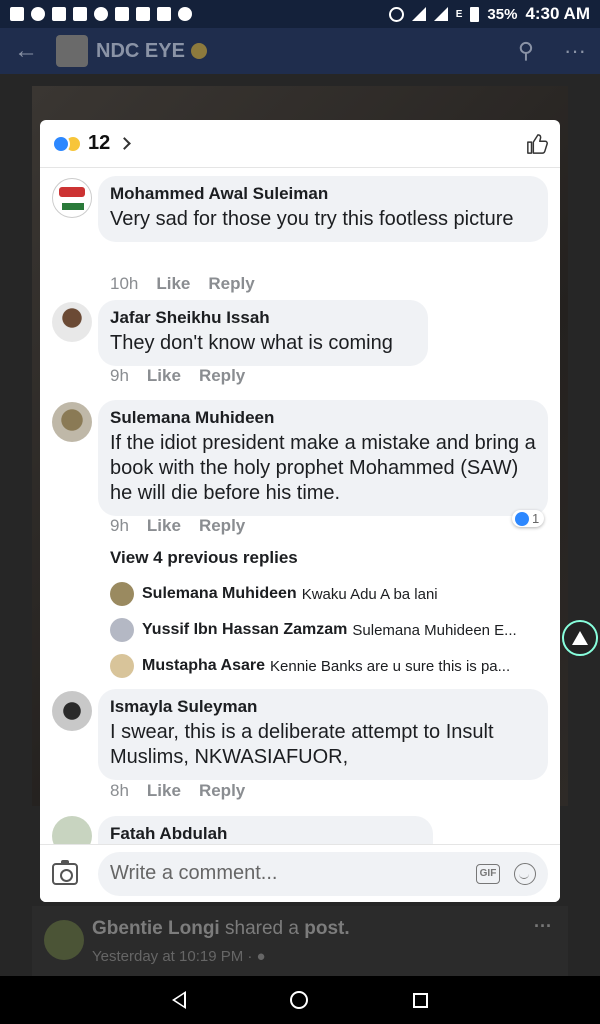 The image size is (600, 1024). I want to click on network-type: E, so click(459, 14).